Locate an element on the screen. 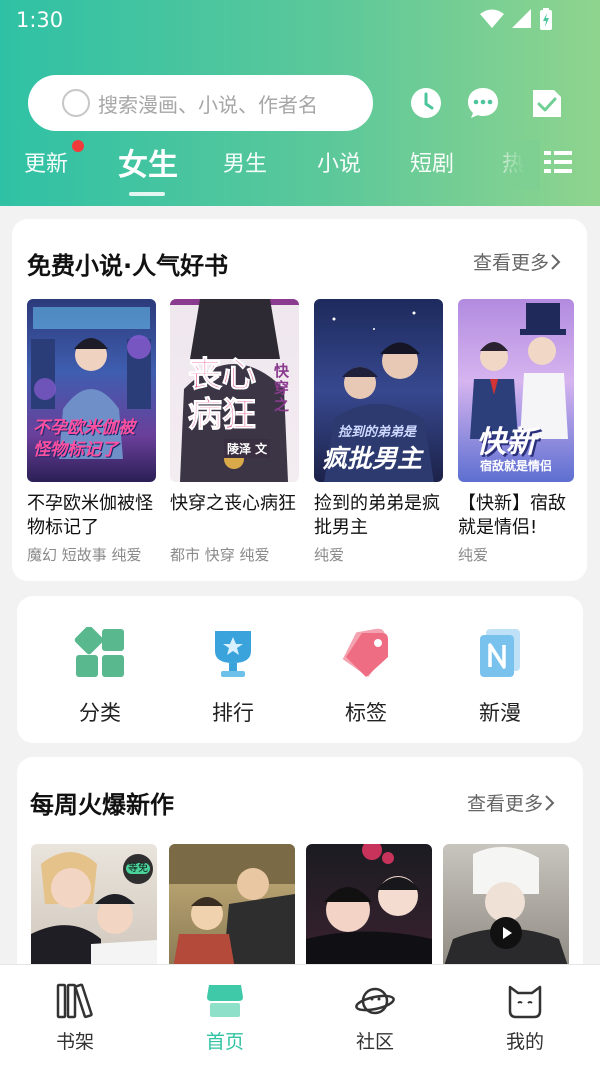  tabs-fade is located at coordinates (515, 165).